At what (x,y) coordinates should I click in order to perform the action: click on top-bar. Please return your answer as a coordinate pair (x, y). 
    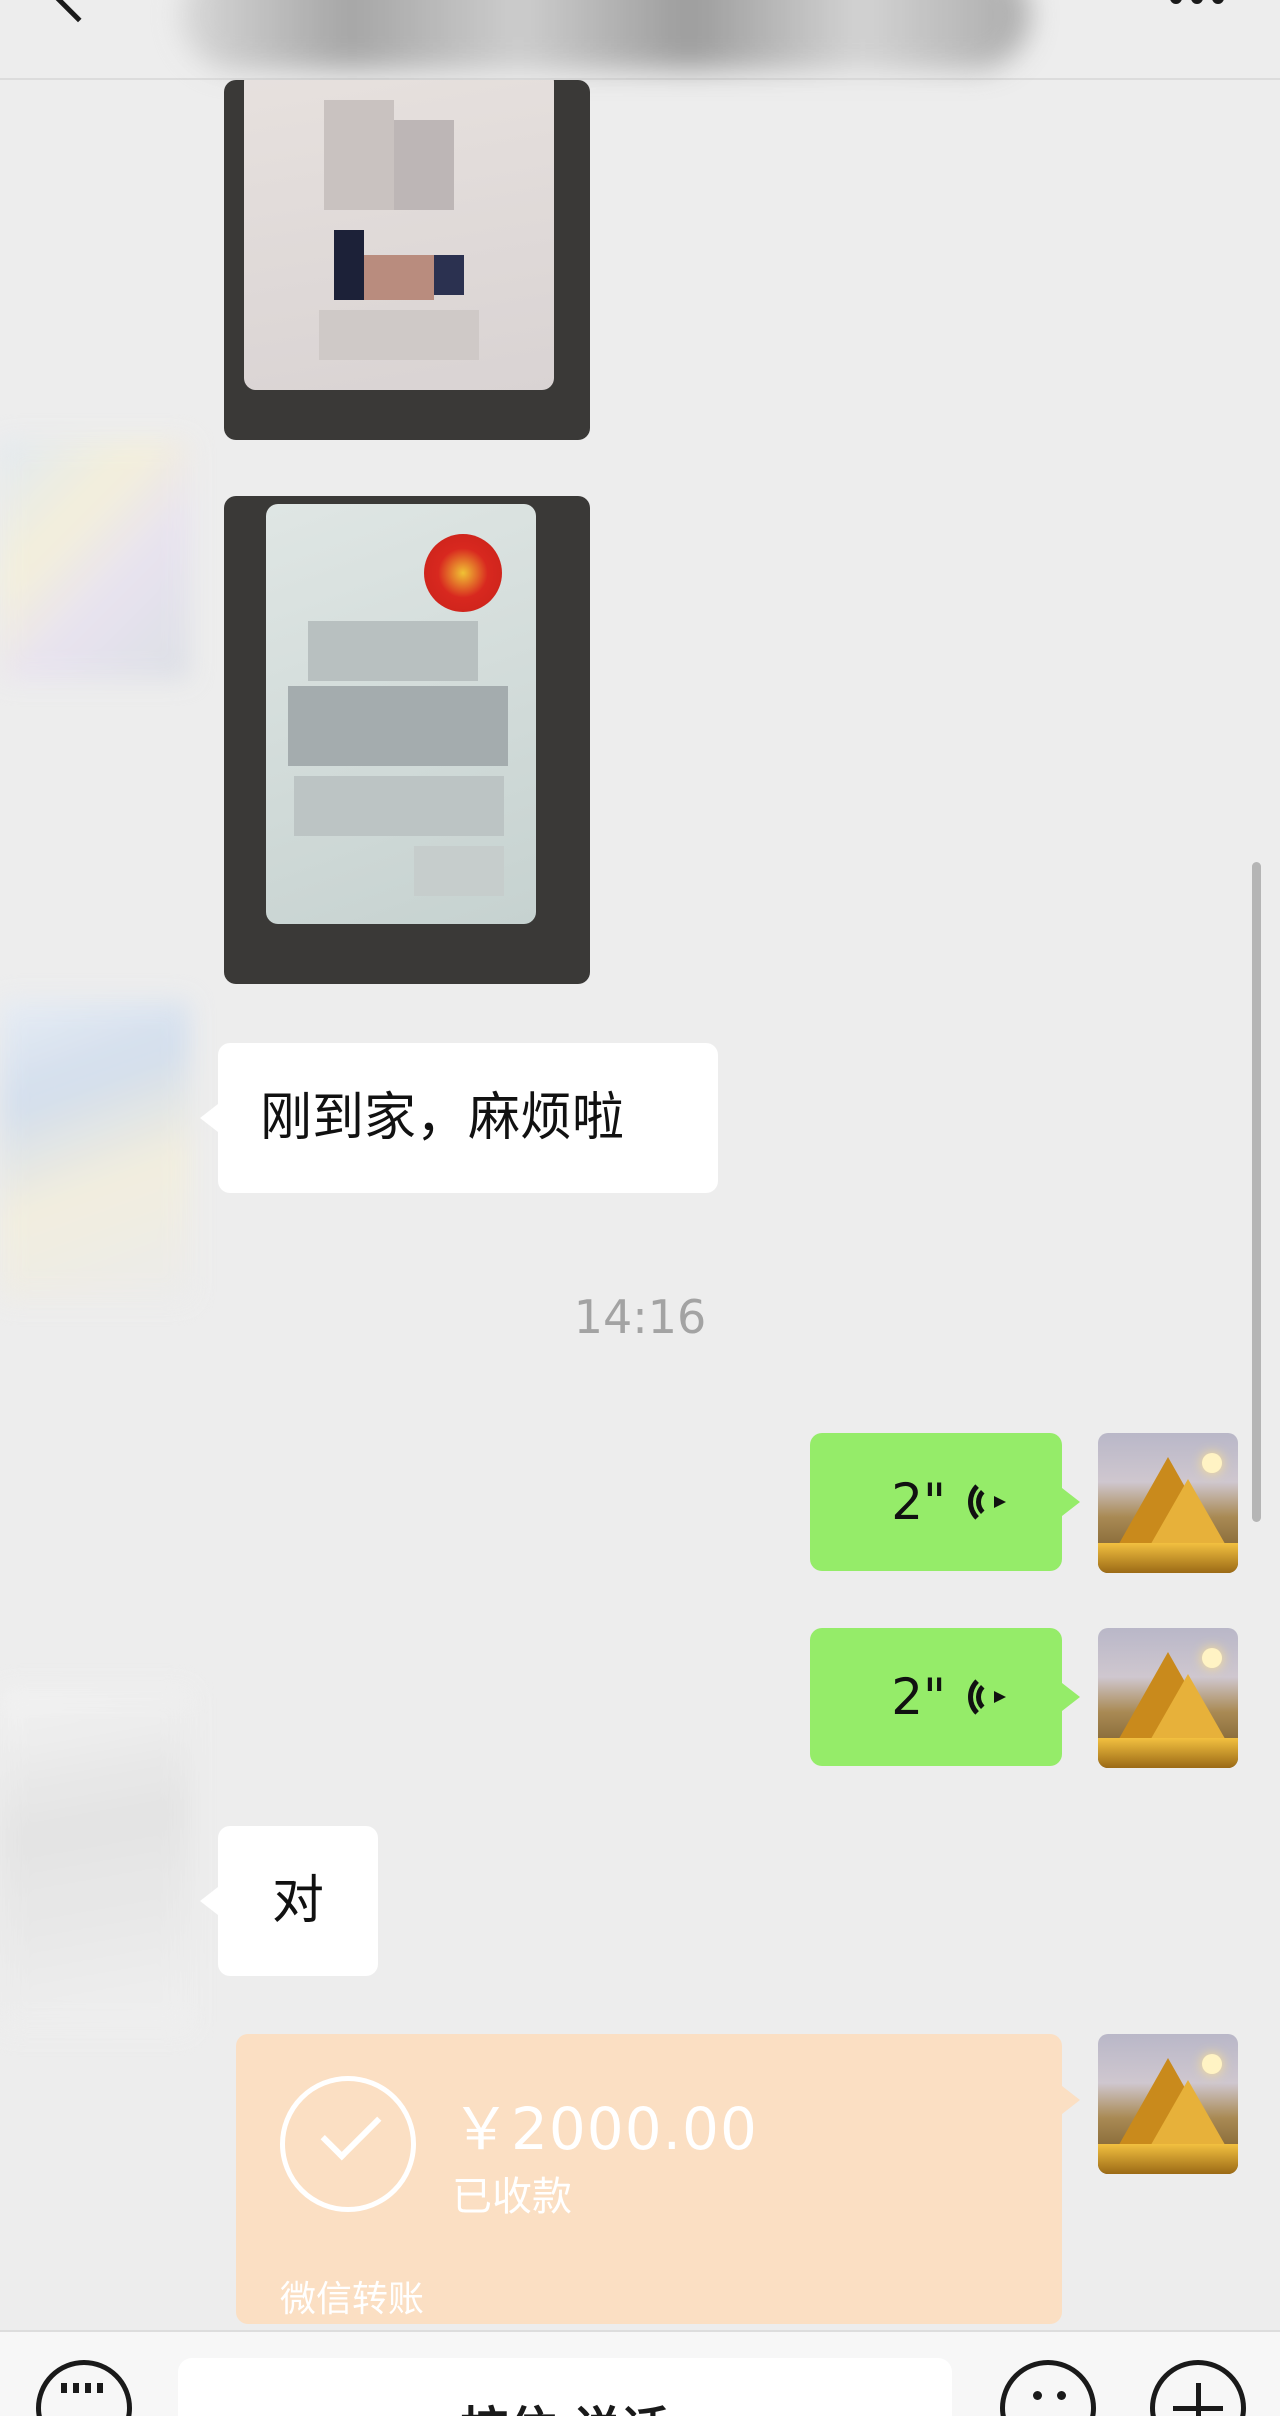
    Looking at the image, I should click on (640, 40).